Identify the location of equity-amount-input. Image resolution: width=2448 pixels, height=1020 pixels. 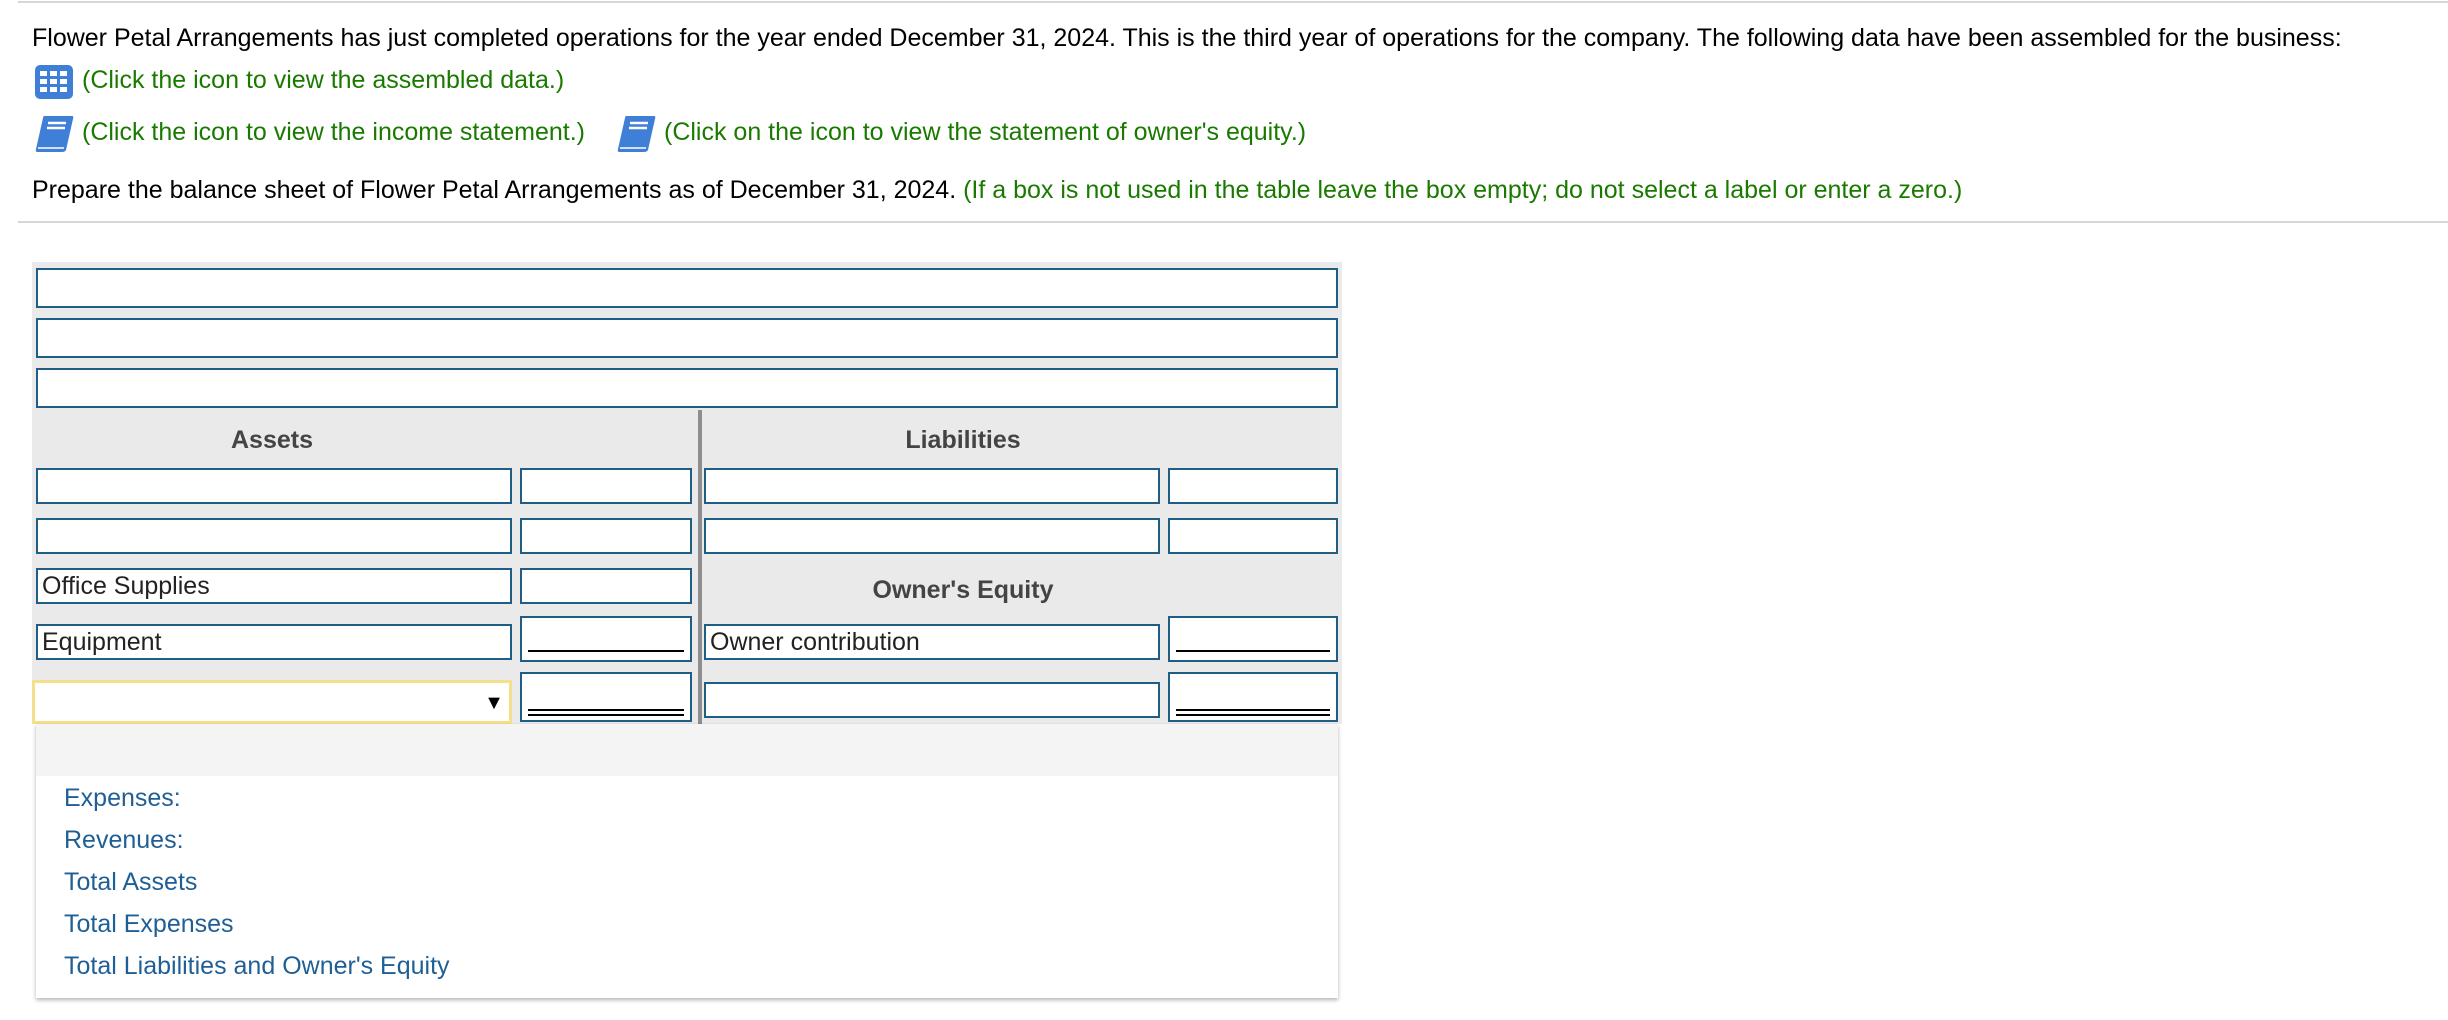
(1253, 639).